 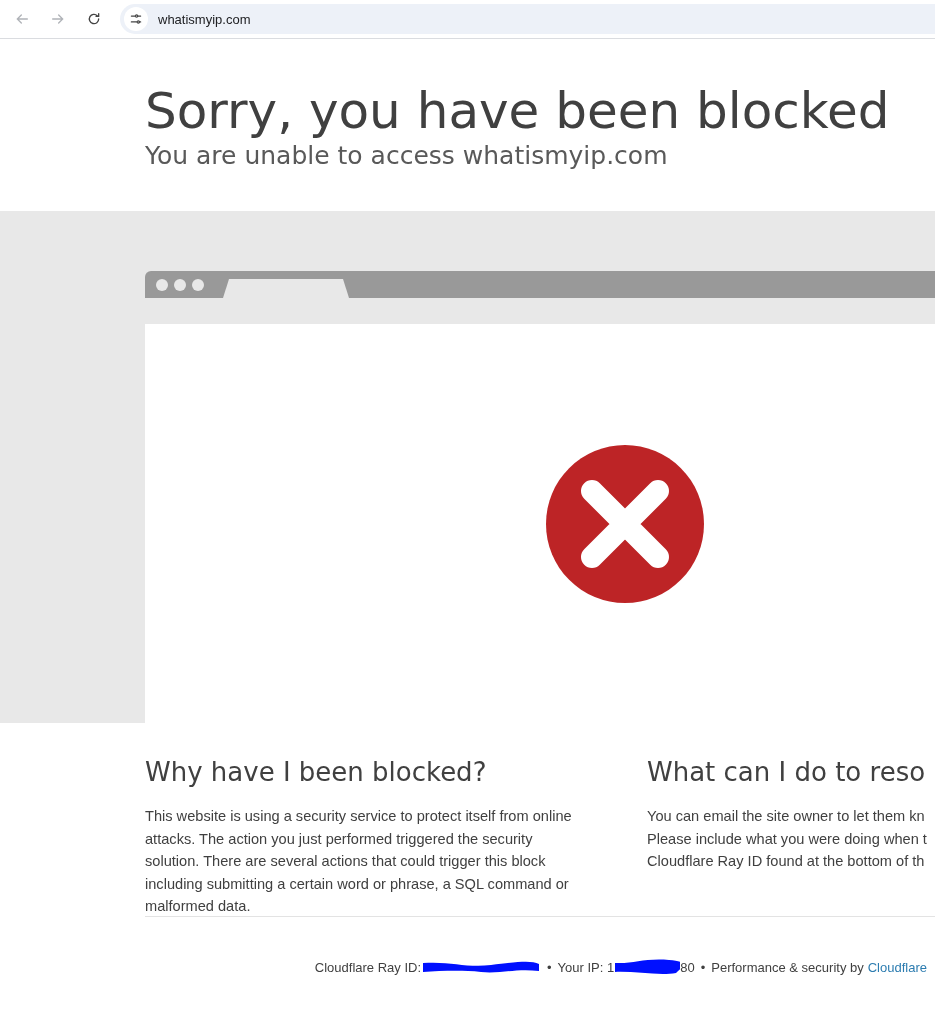 I want to click on address-bar: whatismyip.com, so click(x=527, y=19).